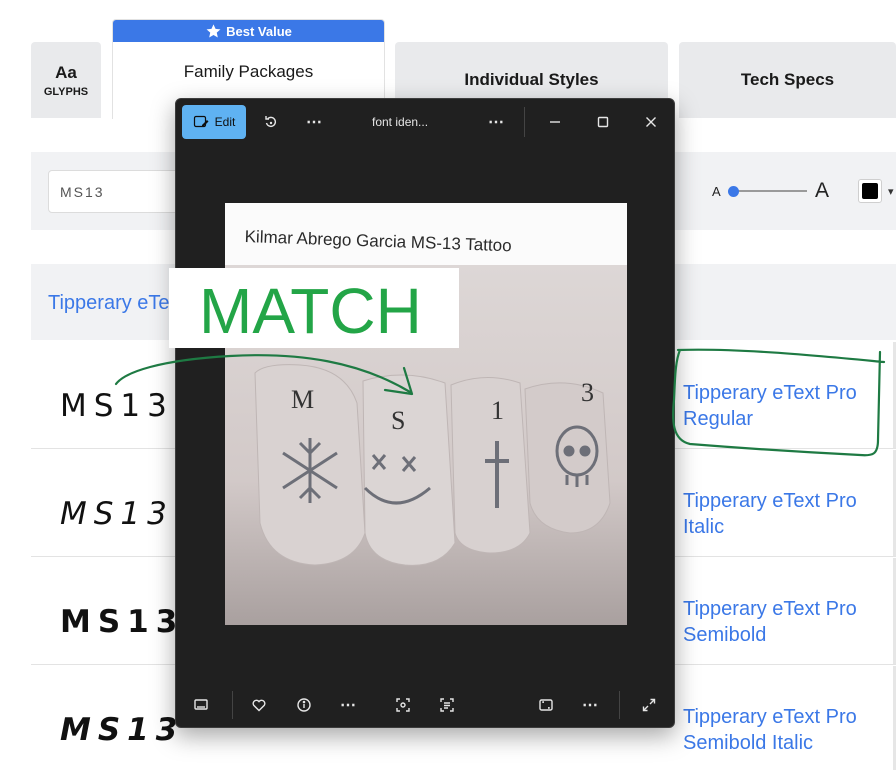  What do you see at coordinates (447, 705) in the screenshot?
I see `scan-text-icon` at bounding box center [447, 705].